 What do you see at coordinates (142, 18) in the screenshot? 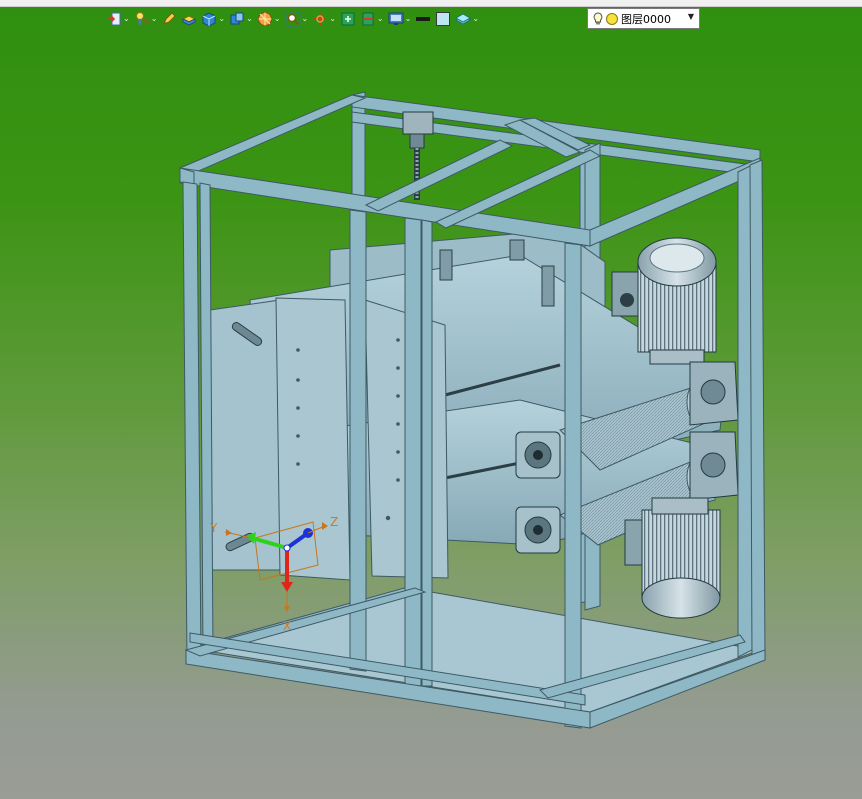
I see `light-icon` at bounding box center [142, 18].